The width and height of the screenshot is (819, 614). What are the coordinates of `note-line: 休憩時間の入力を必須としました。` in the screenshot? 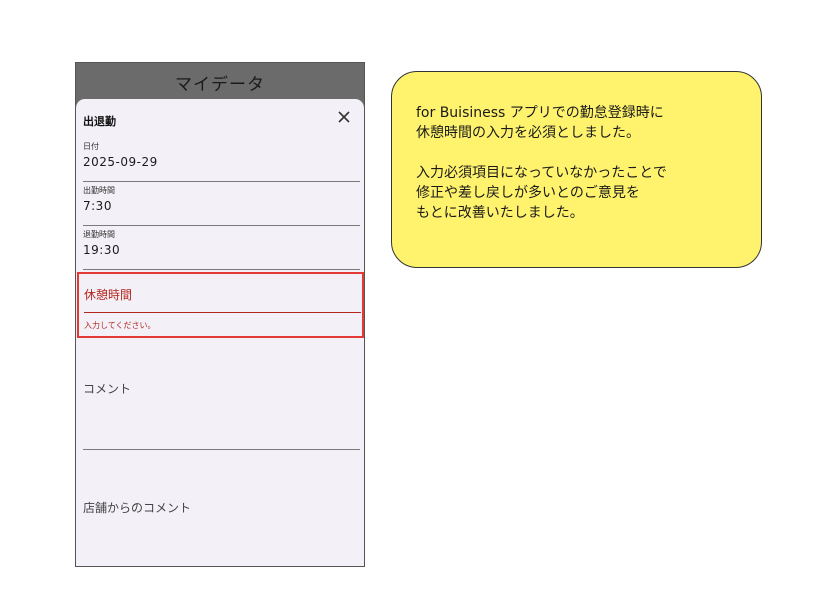 It's located at (528, 133).